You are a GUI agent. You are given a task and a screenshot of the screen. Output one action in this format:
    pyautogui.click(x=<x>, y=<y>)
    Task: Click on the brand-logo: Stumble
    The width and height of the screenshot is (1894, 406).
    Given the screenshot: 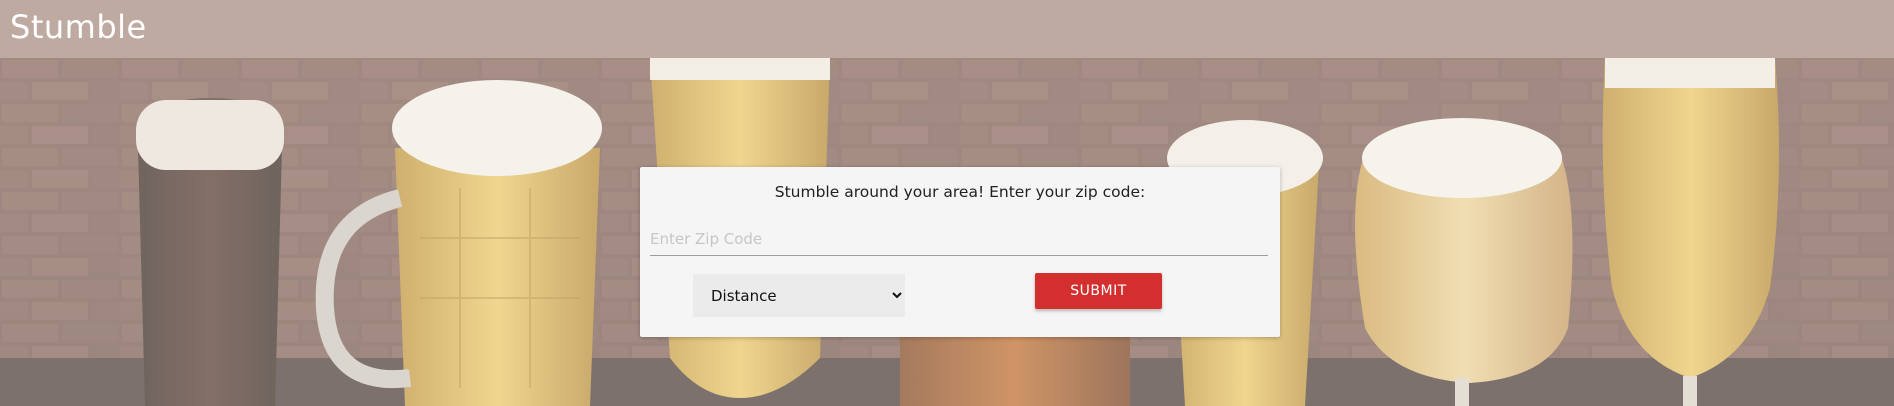 What is the action you would take?
    pyautogui.click(x=78, y=27)
    